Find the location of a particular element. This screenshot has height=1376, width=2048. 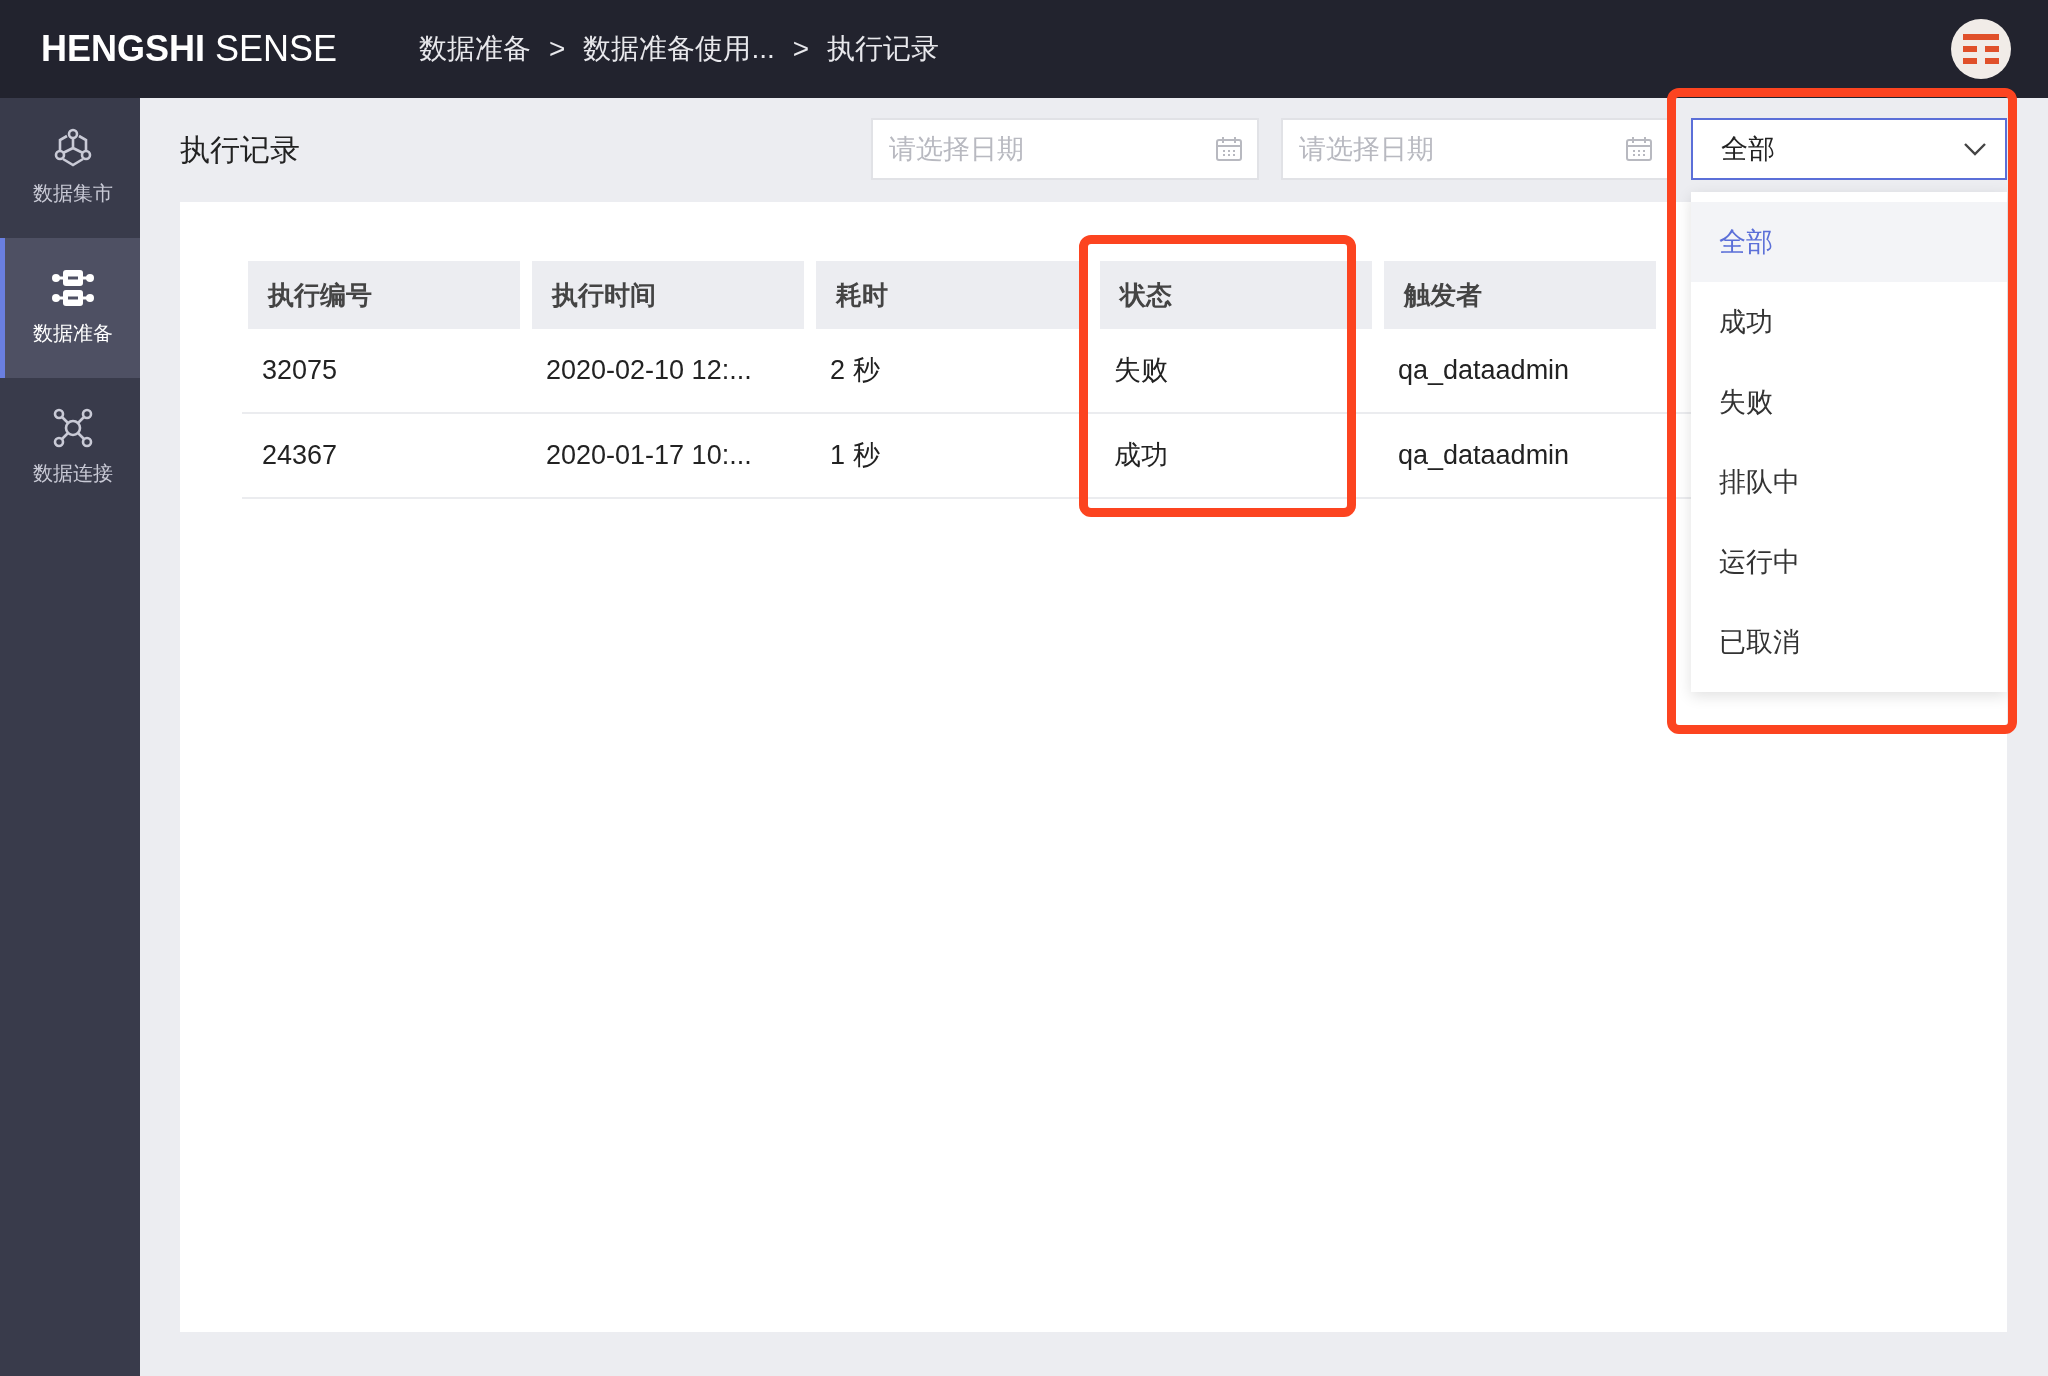

table-cell-text: 成功 is located at coordinates (1141, 456).